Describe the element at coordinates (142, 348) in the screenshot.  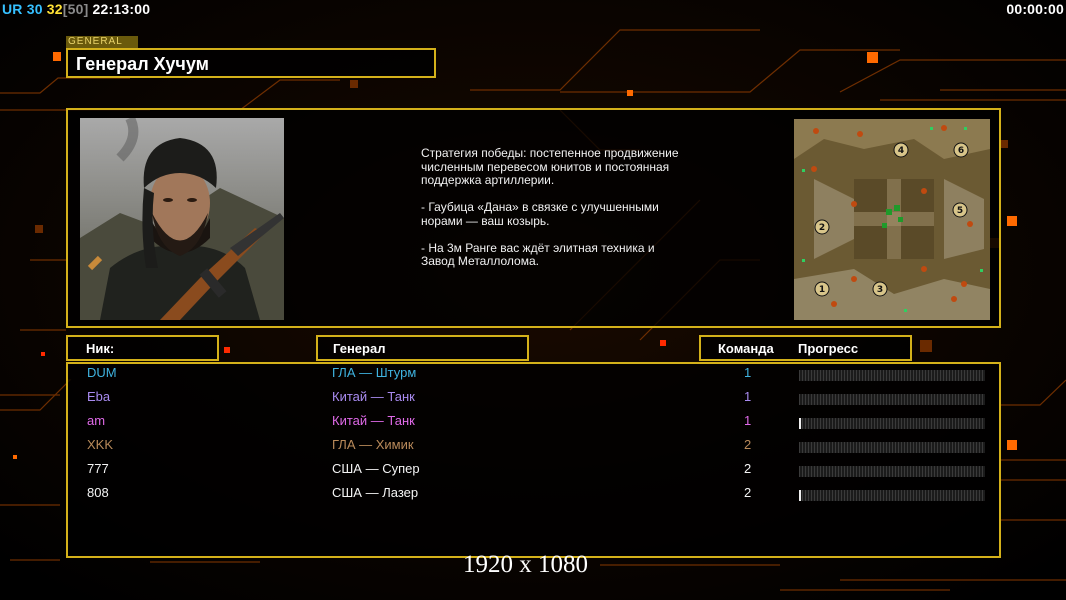
I see `header-nick-panel: Ник:` at that location.